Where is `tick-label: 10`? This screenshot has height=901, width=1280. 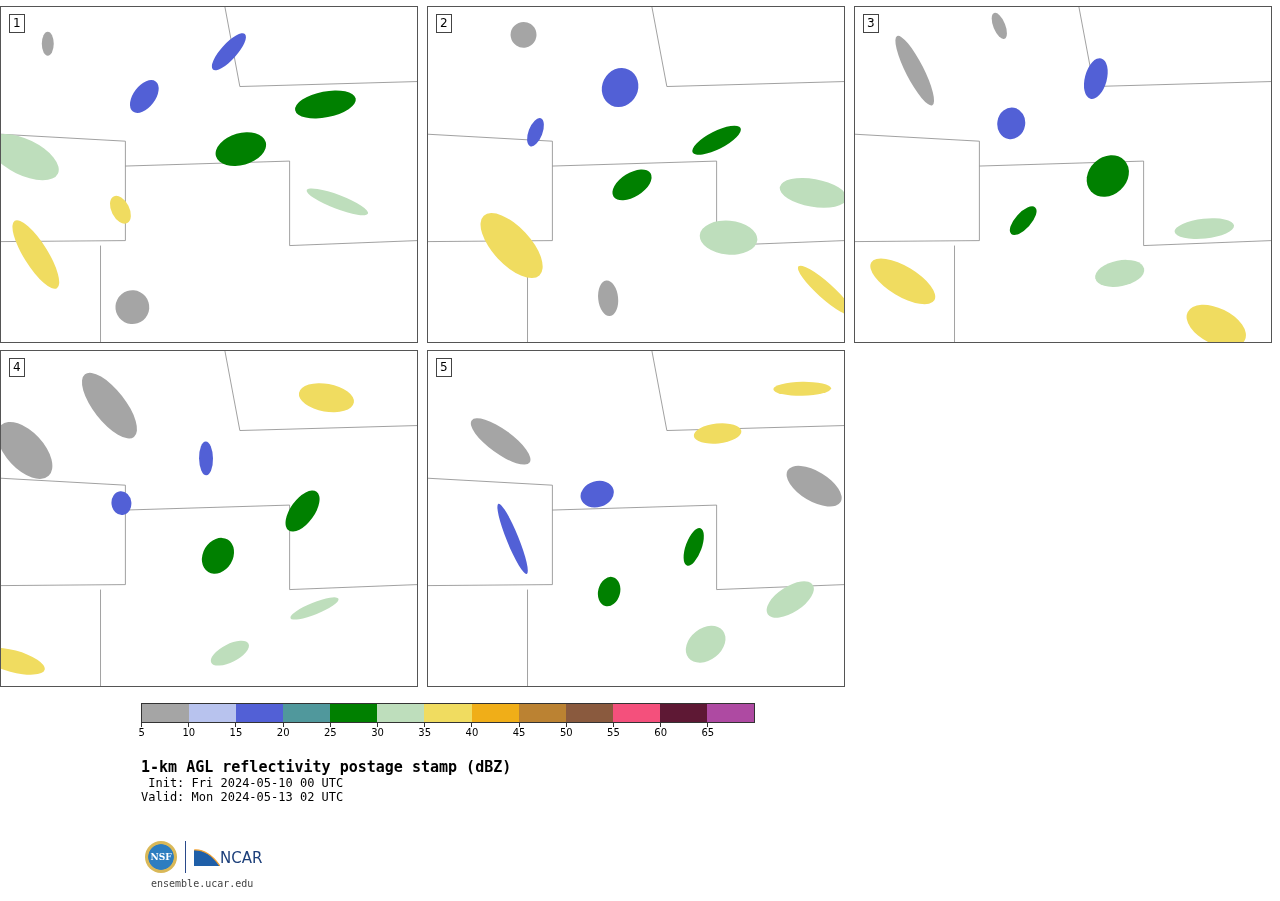 tick-label: 10 is located at coordinates (189, 733).